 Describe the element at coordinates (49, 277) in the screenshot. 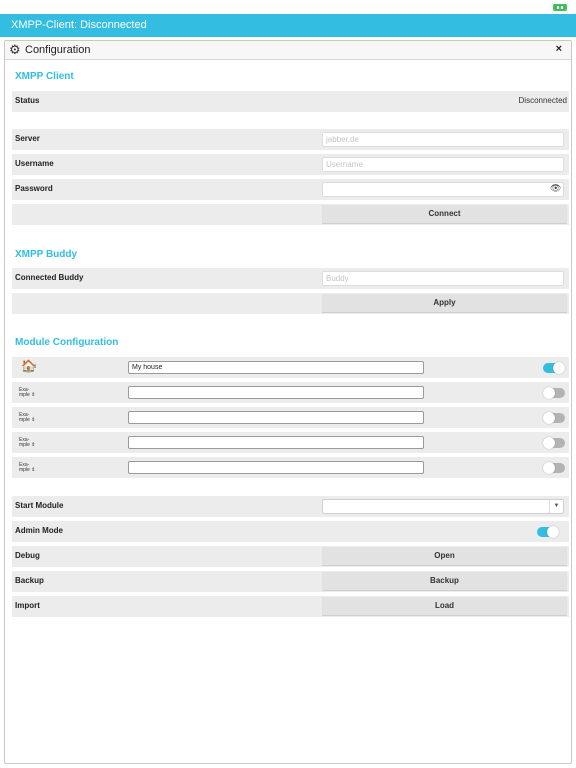

I see `buddy-label: Connected Buddy` at that location.